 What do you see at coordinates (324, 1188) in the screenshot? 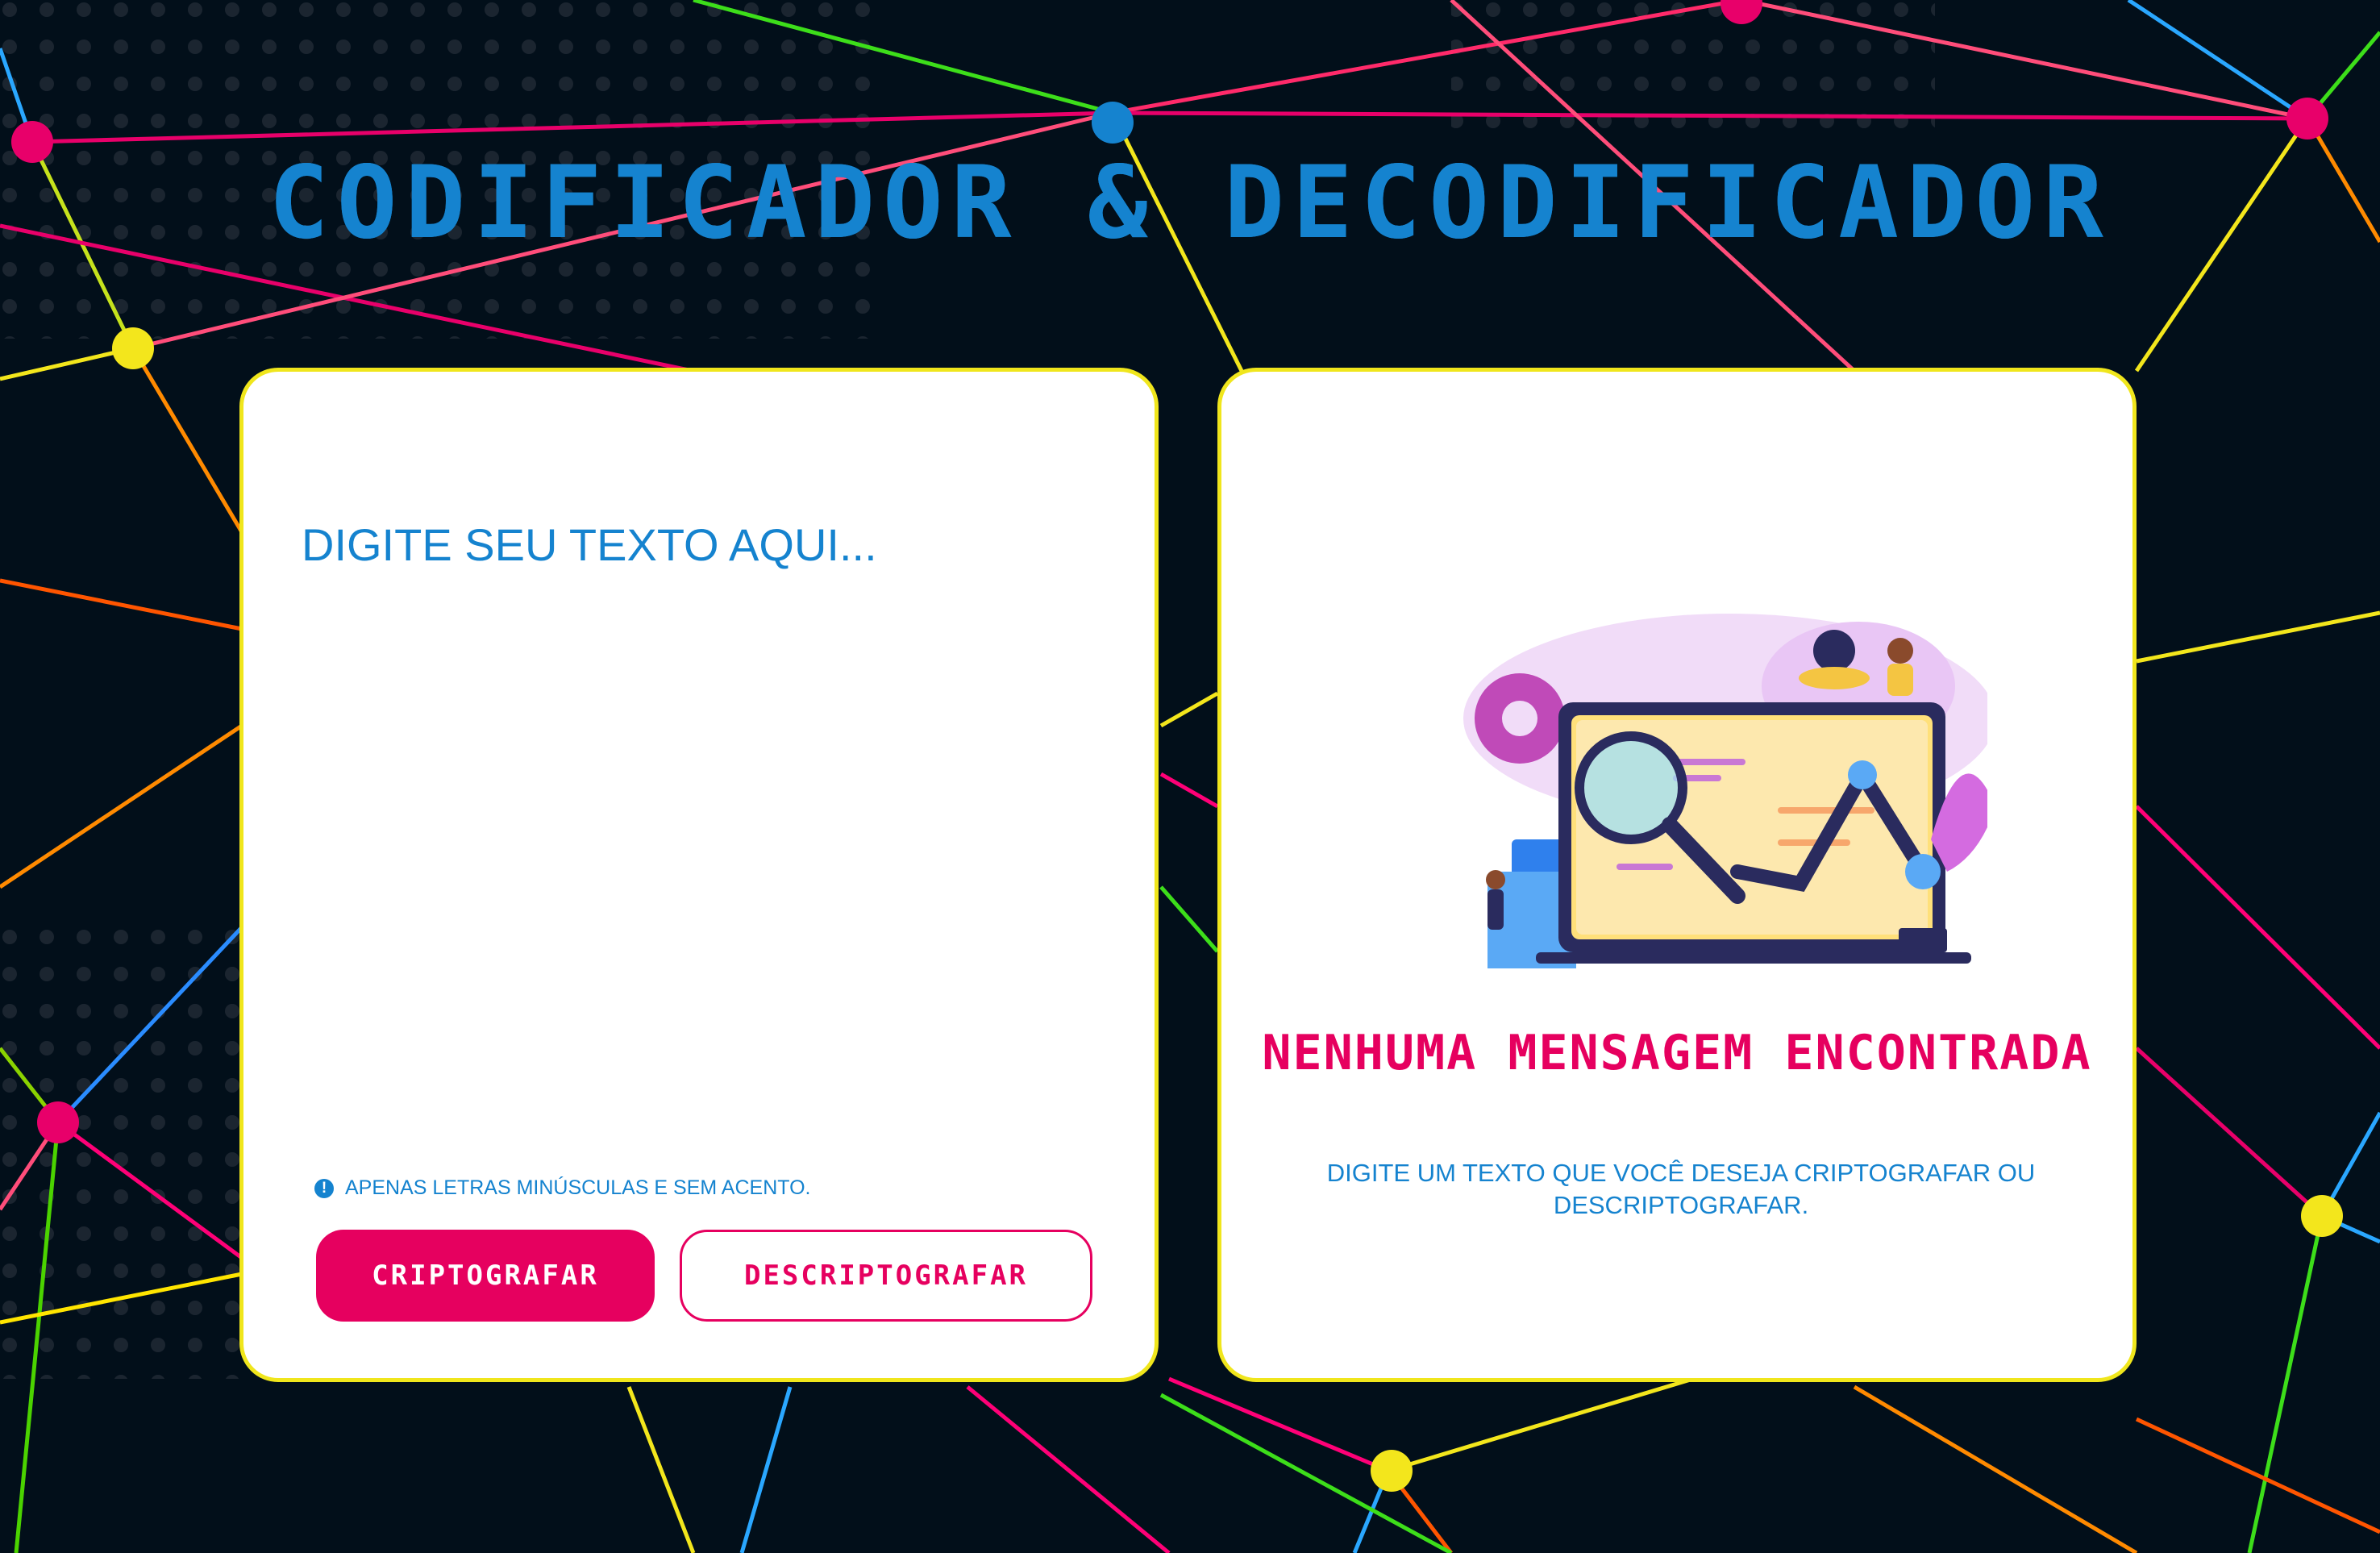
I see `exclamation-circle-icon: !` at bounding box center [324, 1188].